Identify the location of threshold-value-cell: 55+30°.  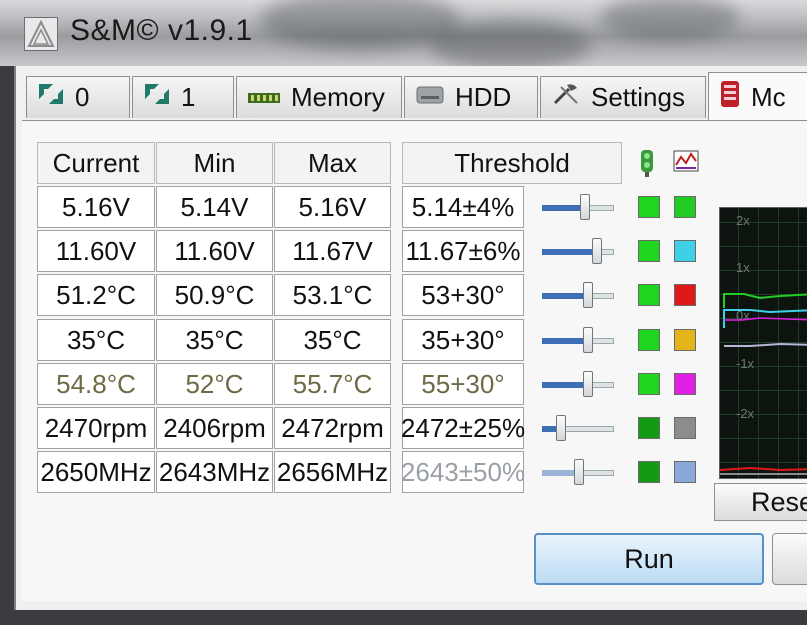
(463, 384).